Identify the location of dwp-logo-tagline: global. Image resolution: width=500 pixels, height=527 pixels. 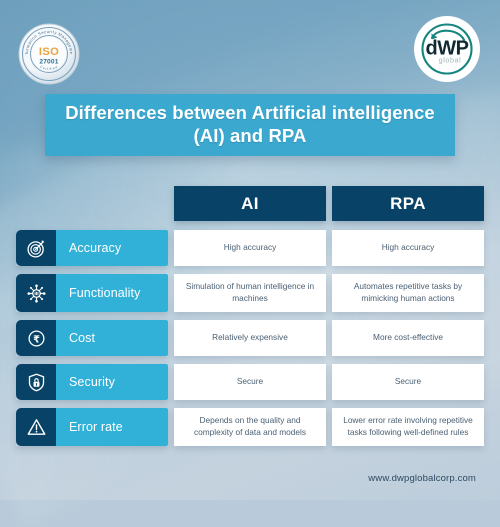
(450, 60).